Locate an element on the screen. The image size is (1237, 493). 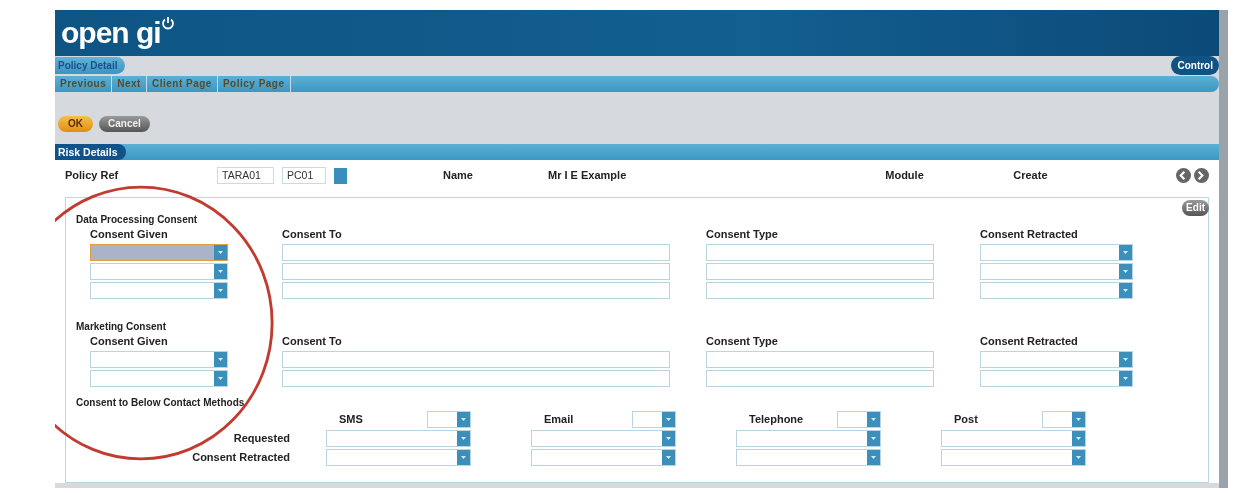
ok-button: OK is located at coordinates (75, 124).